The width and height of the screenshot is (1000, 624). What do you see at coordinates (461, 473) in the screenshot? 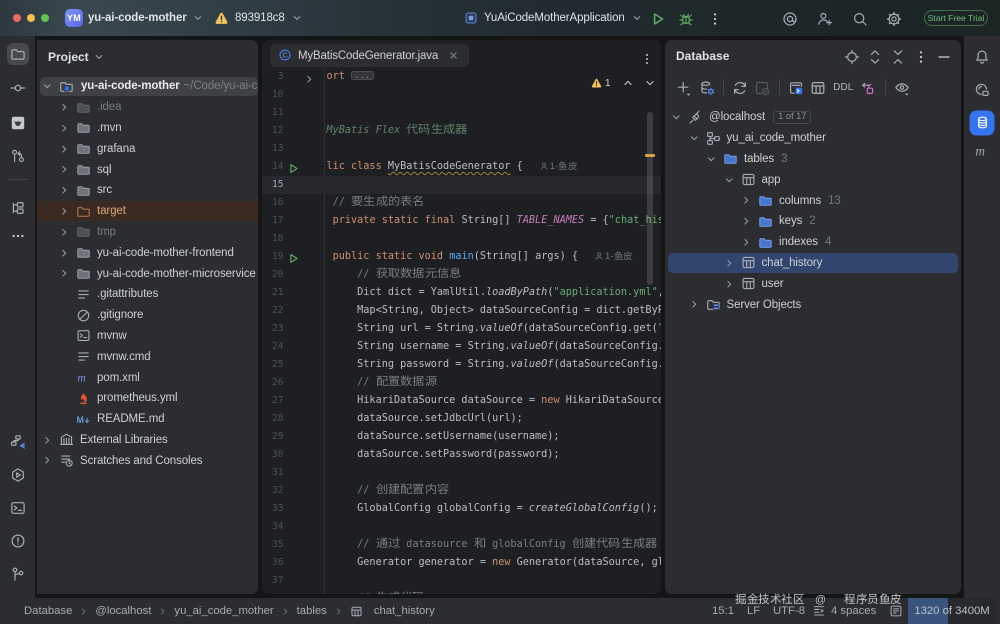
I see `code-line-31: 31` at bounding box center [461, 473].